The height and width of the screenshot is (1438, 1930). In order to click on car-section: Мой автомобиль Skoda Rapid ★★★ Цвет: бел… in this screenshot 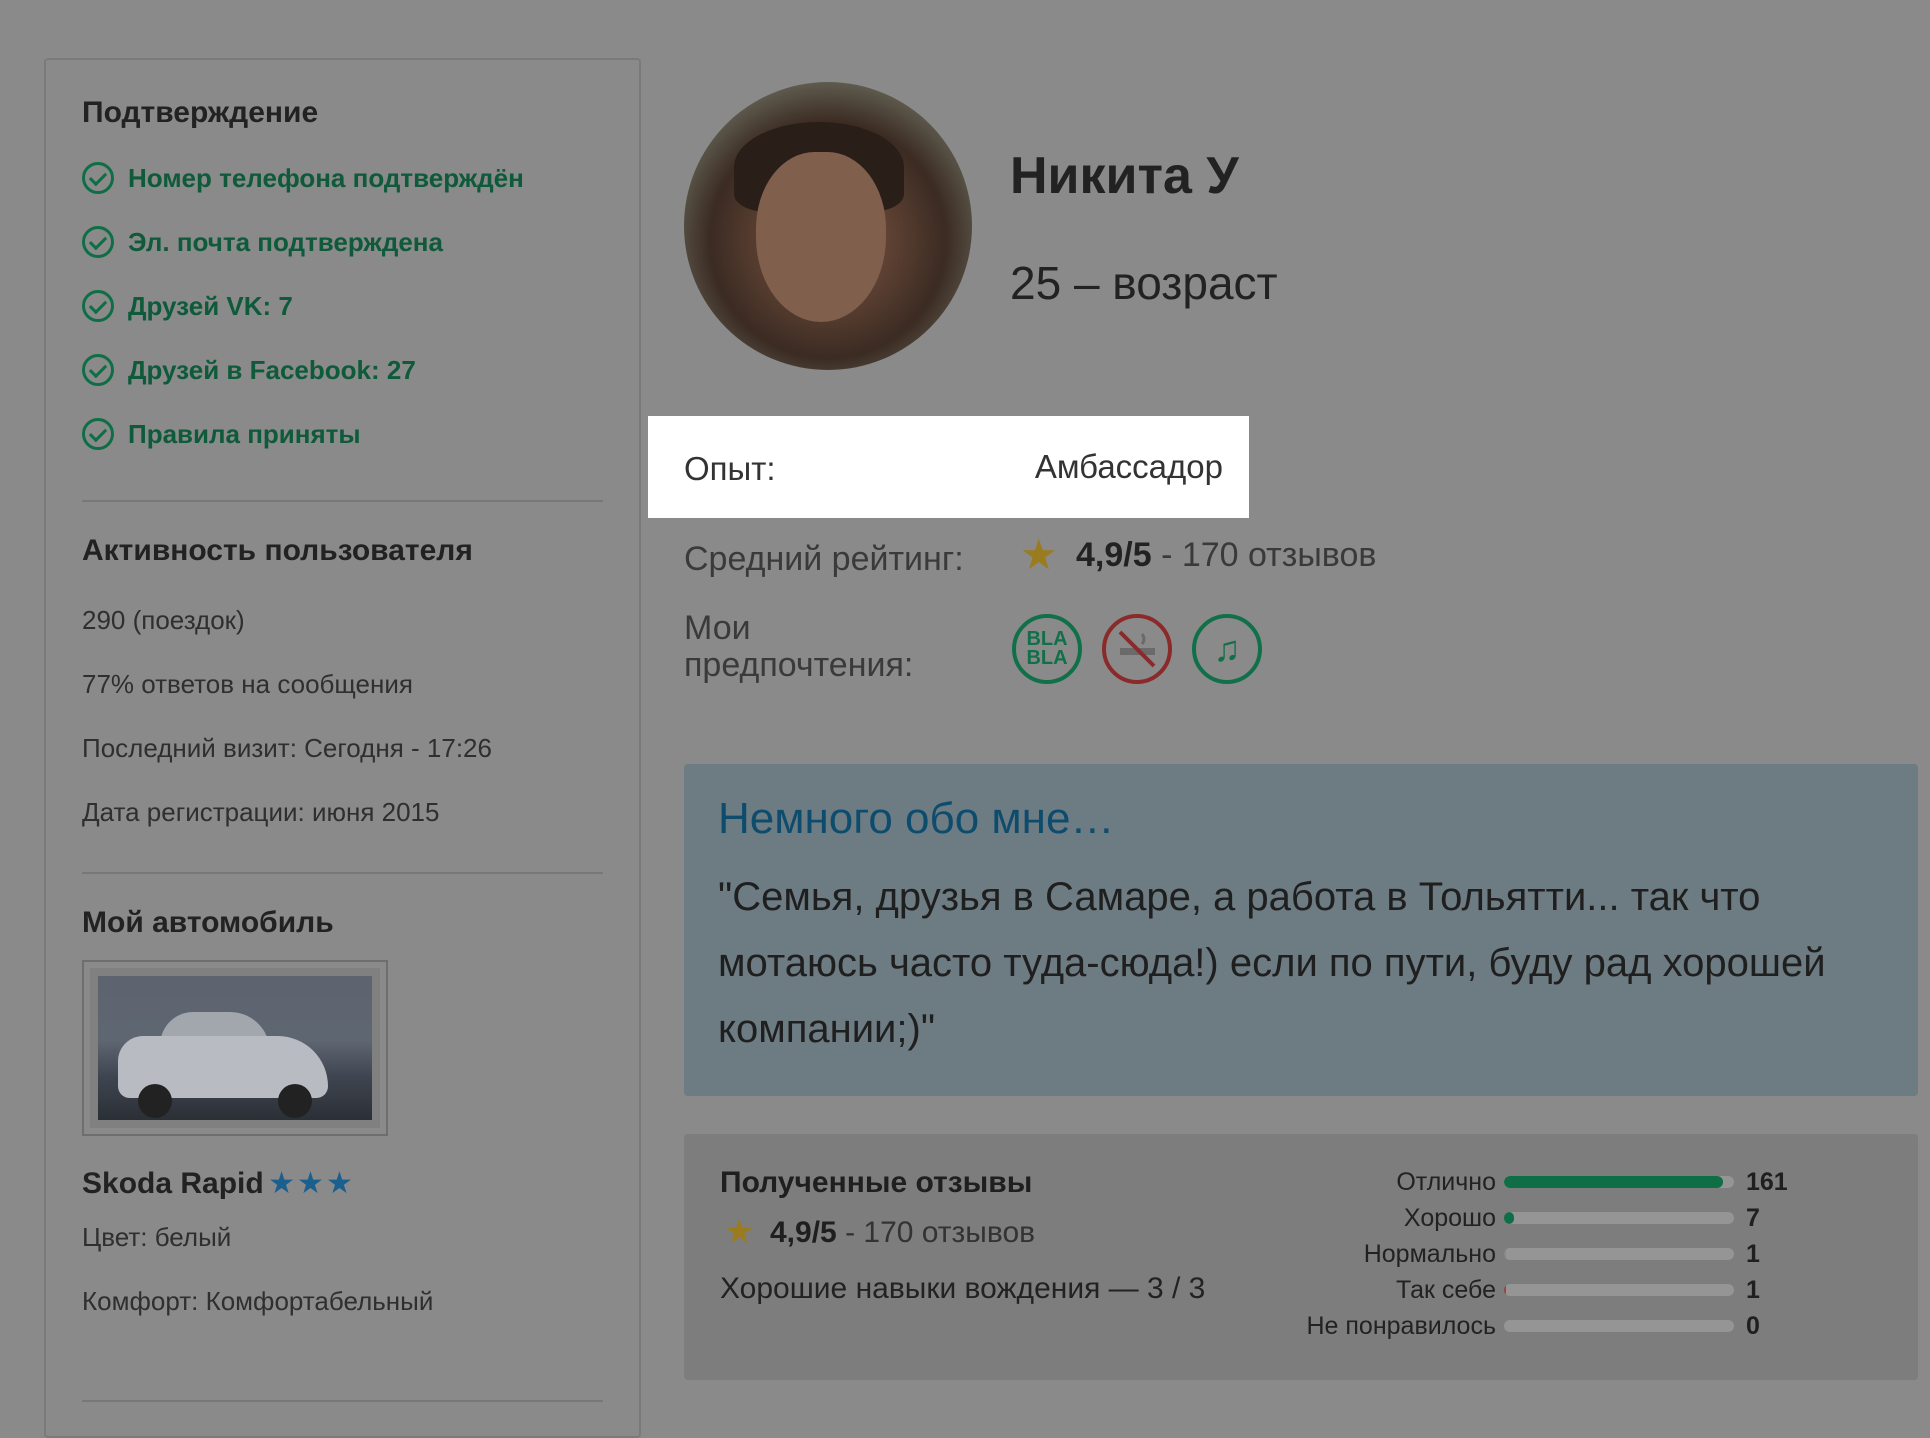, I will do `click(342, 1119)`.